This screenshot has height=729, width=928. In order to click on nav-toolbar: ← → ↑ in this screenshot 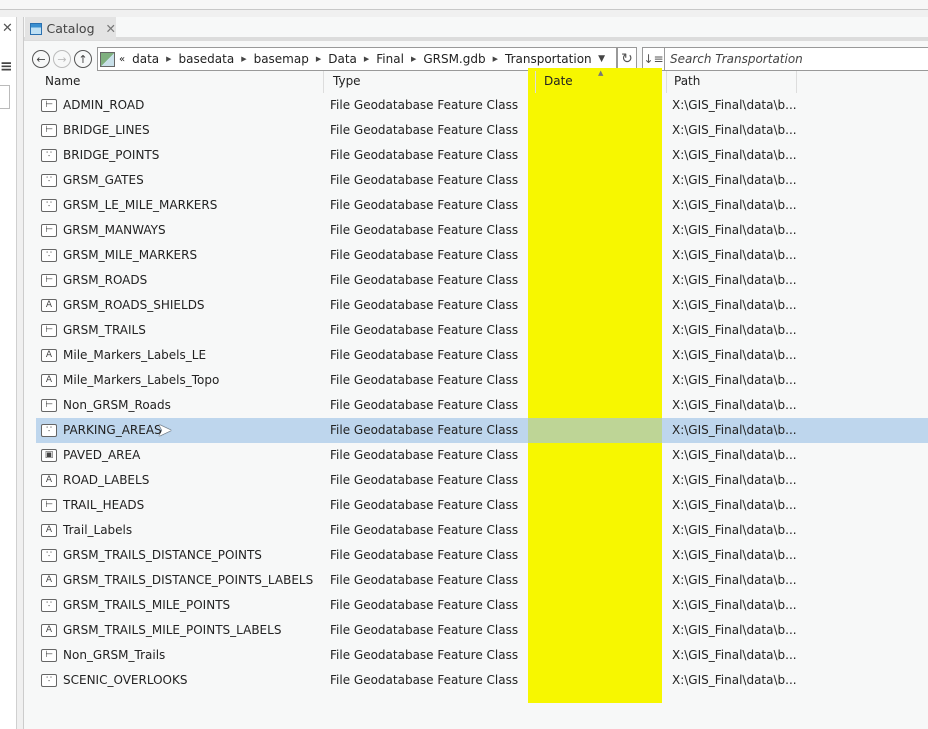, I will do `click(63, 59)`.